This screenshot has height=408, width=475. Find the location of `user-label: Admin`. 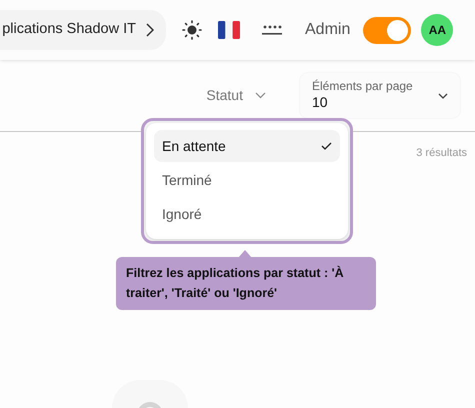

user-label: Admin is located at coordinates (327, 30).